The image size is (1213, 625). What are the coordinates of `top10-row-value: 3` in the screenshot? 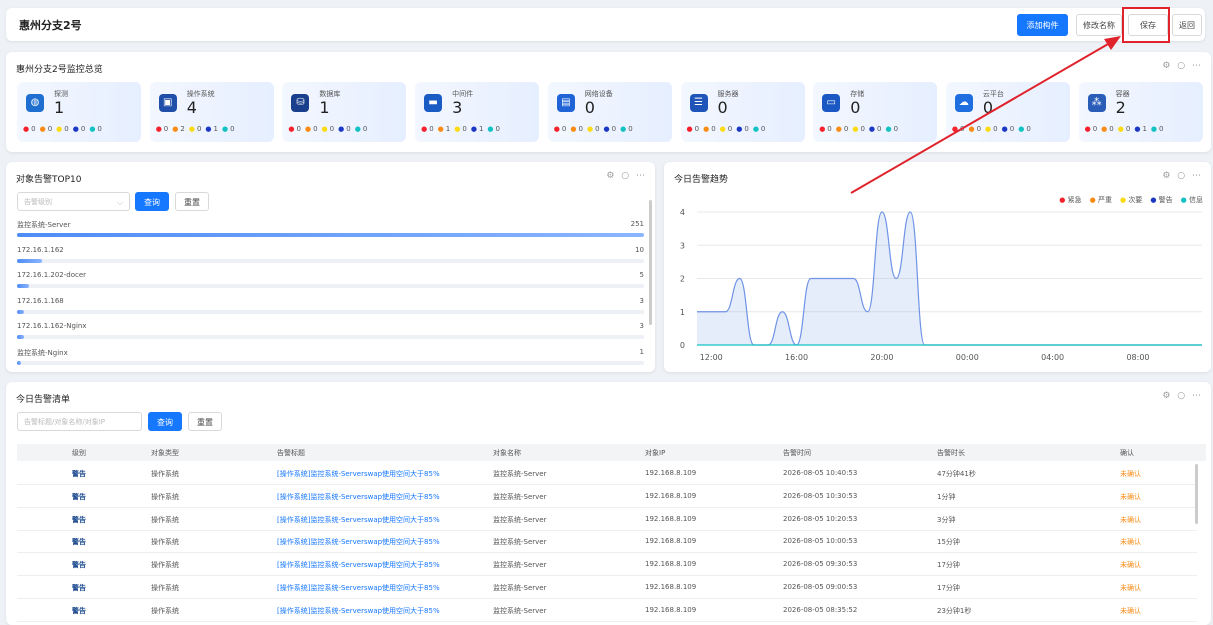 It's located at (641, 326).